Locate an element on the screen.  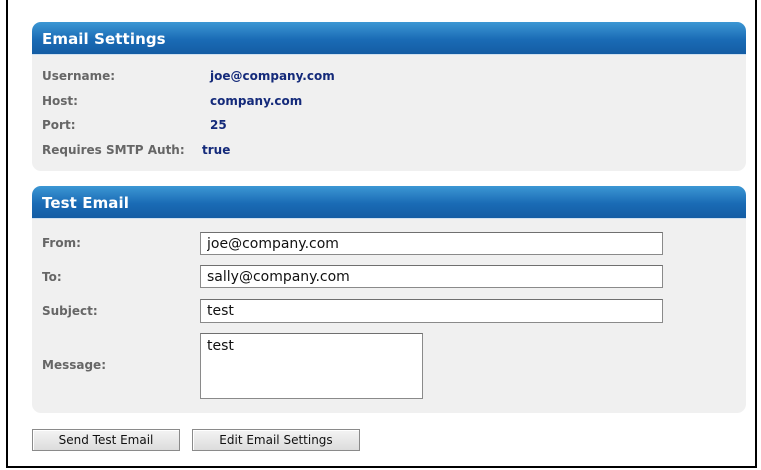
subject-field is located at coordinates (431, 311).